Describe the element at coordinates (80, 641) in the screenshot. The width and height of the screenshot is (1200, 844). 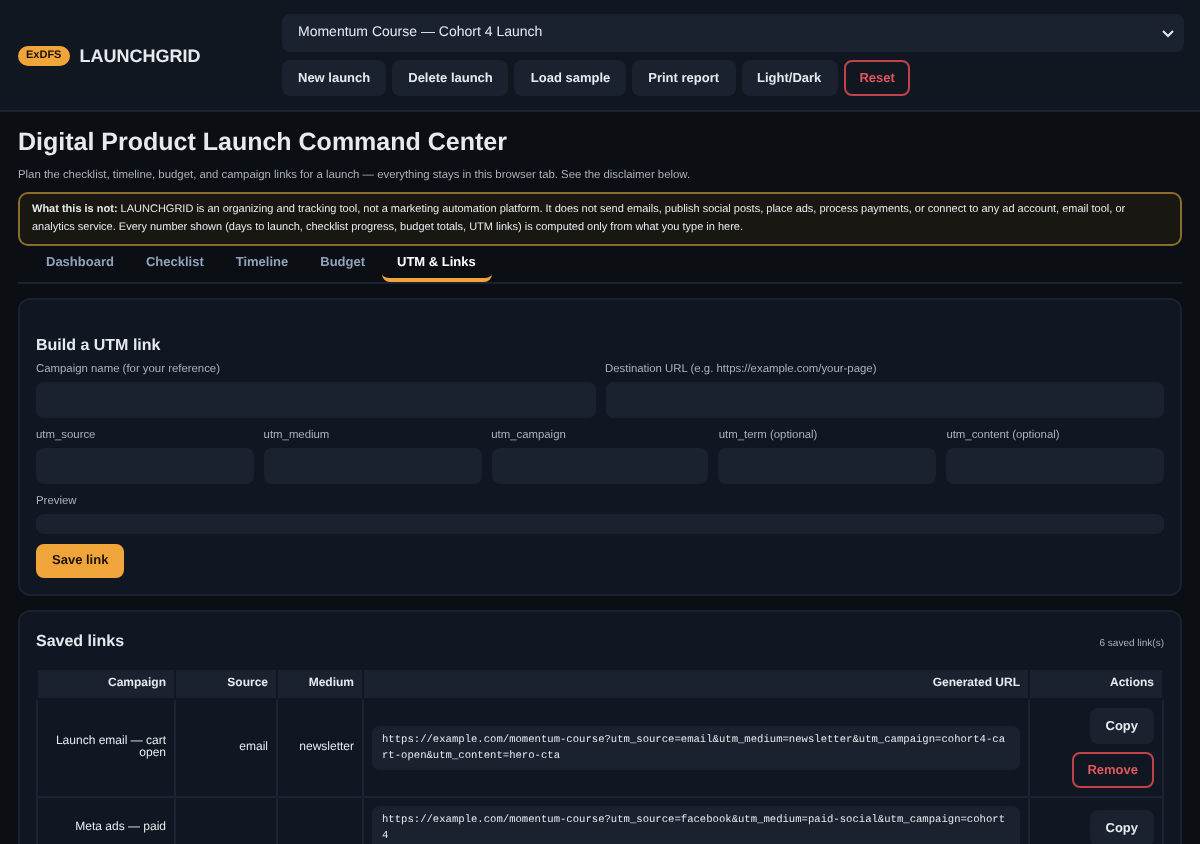
I see `section-title: Saved links` at that location.